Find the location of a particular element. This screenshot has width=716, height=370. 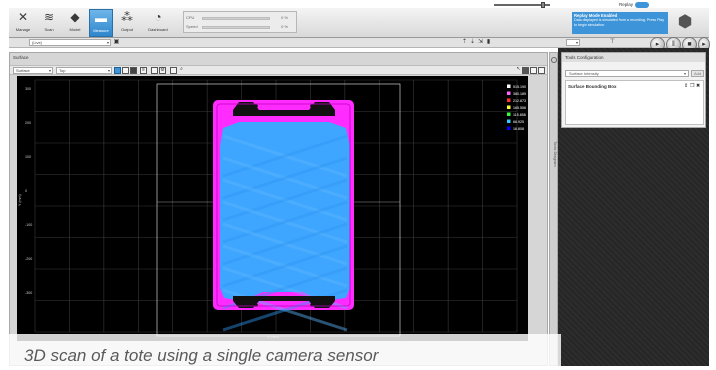

intensity-view-icon is located at coordinates (133, 70).